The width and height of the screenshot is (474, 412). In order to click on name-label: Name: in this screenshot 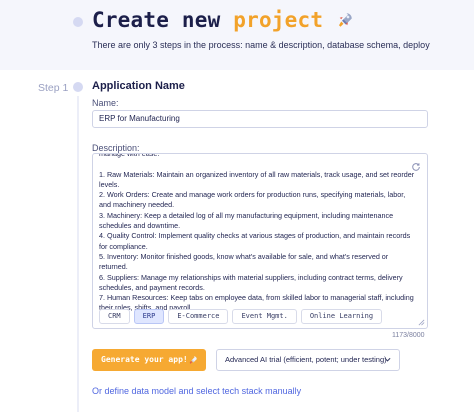, I will do `click(105, 103)`.